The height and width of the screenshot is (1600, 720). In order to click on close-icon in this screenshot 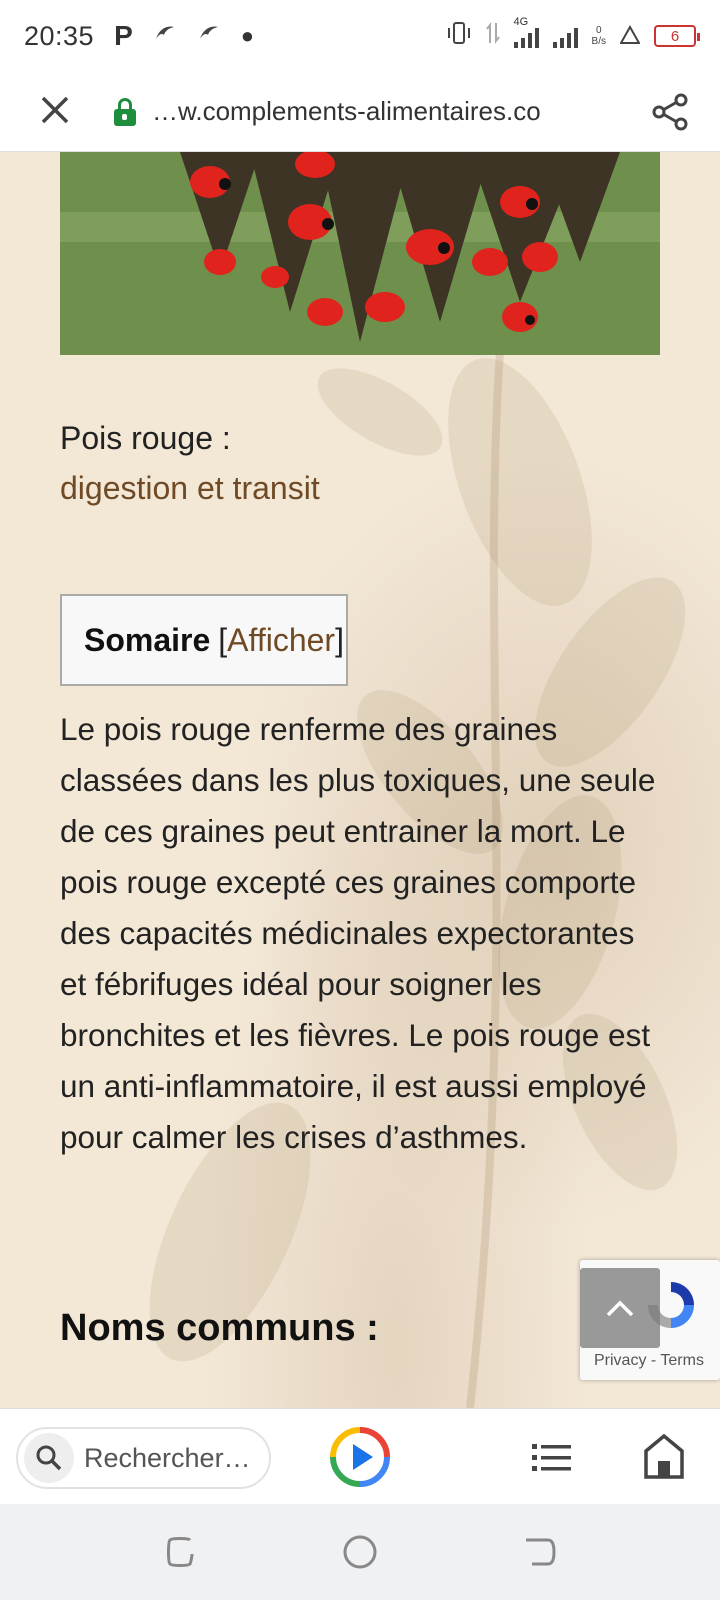, I will do `click(55, 112)`.